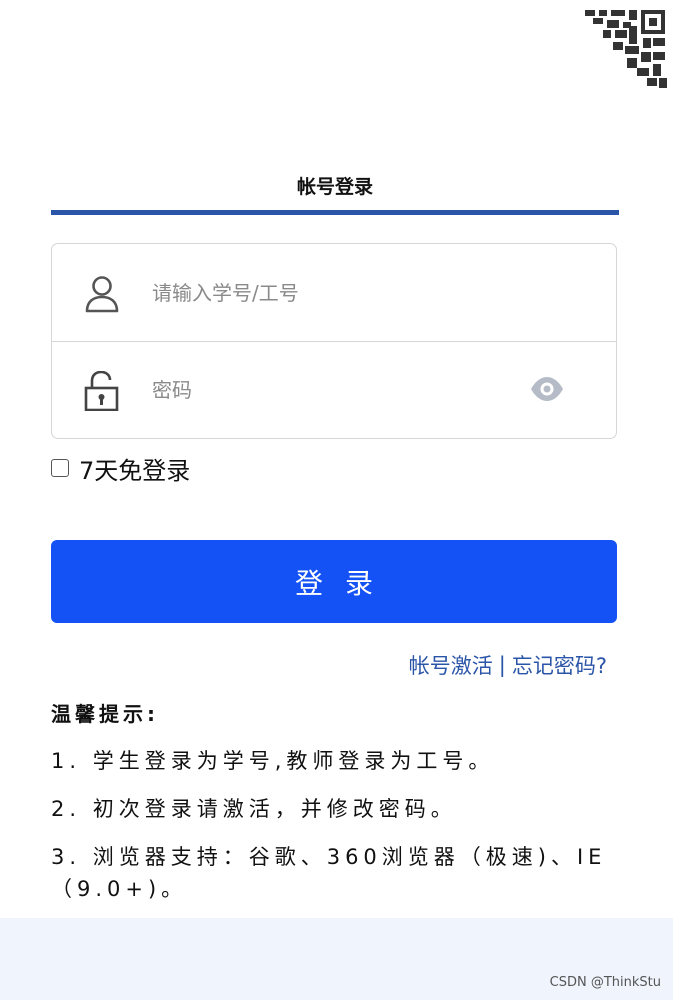  I want to click on eye-icon, so click(547, 389).